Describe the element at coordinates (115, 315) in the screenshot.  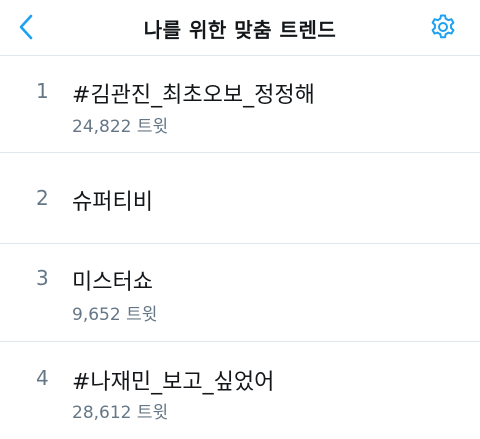
I see `trend-tweet-count: 9,652 트윗` at that location.